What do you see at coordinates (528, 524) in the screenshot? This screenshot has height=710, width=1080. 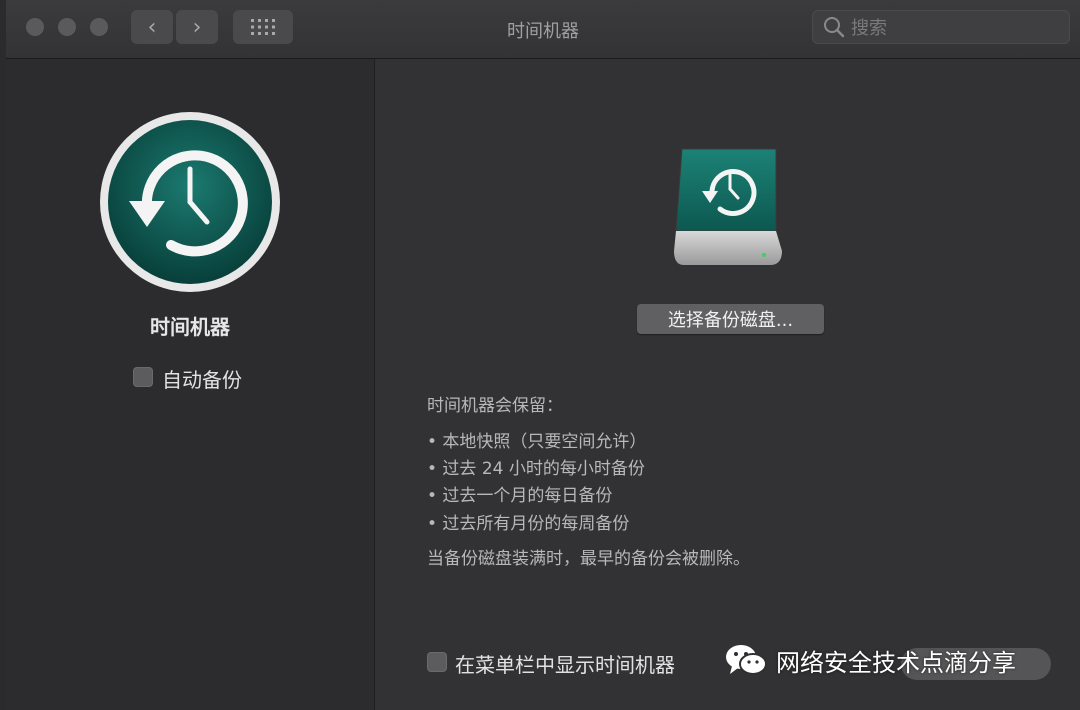 I see `keeps-item: • 过去所有月份的每周备份` at bounding box center [528, 524].